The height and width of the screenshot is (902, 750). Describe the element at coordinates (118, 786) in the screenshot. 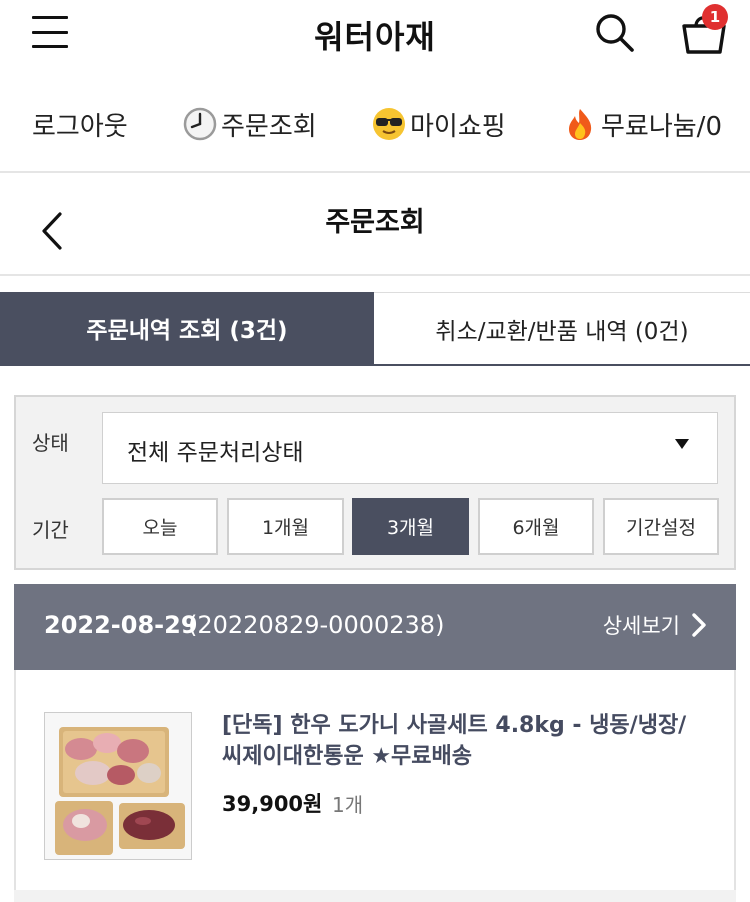

I see `product-thumbnail` at that location.